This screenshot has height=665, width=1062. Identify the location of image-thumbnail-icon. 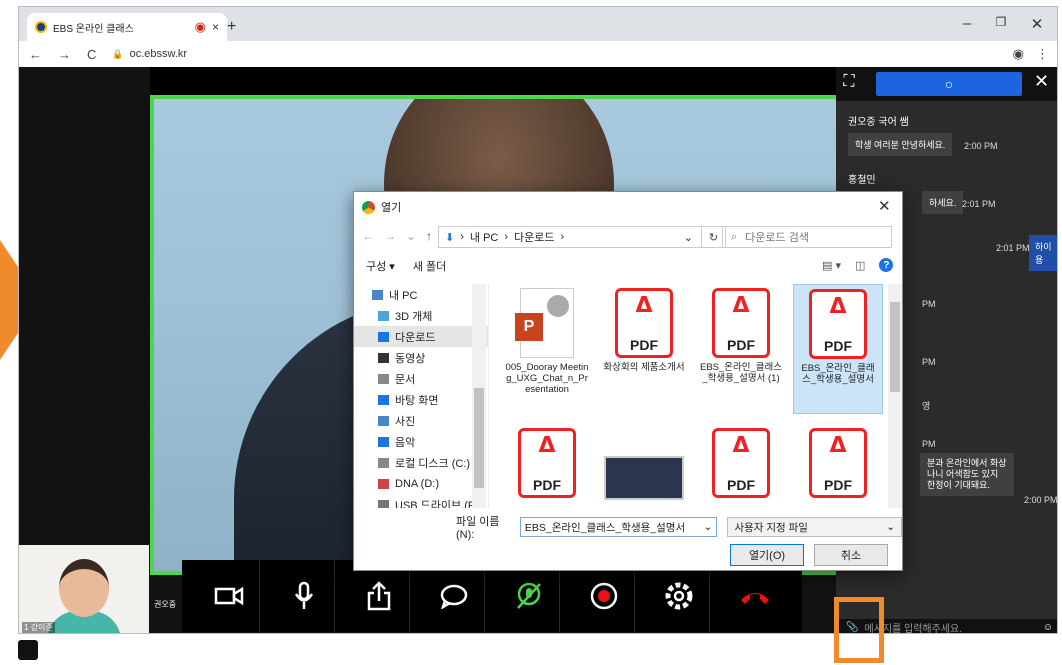
(644, 478).